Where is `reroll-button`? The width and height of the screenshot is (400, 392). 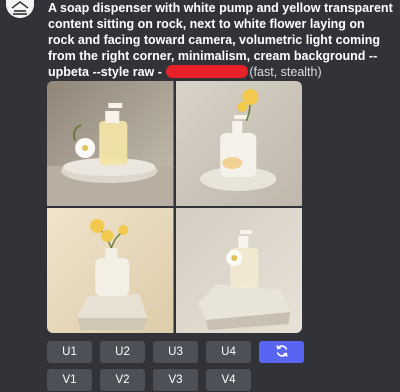 reroll-button is located at coordinates (281, 352).